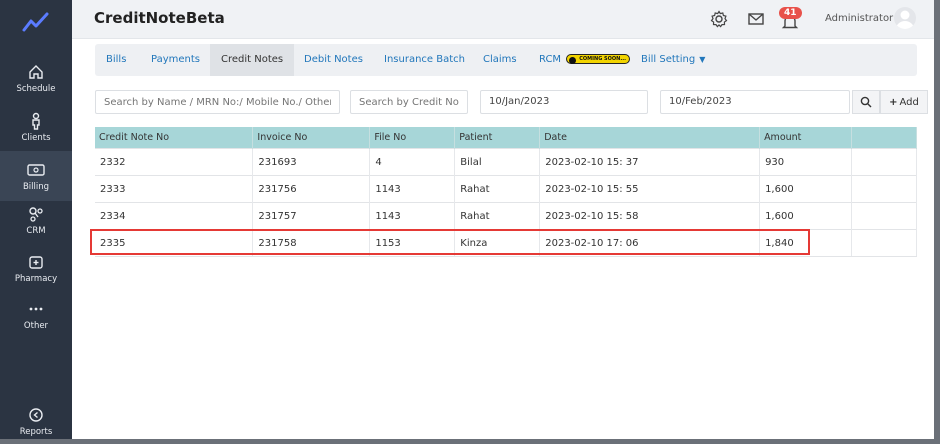 This screenshot has height=444, width=940. I want to click on date-to-field: 10/Feb/2023, so click(755, 102).